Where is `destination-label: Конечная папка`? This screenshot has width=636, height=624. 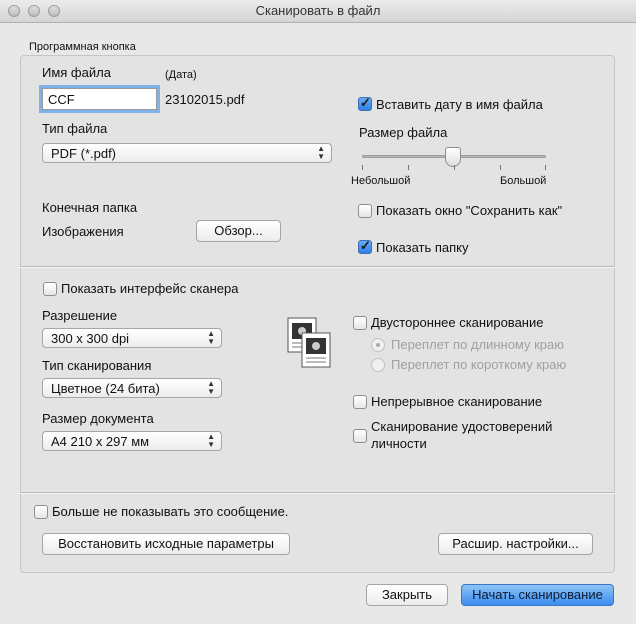
destination-label: Конечная папка is located at coordinates (90, 207).